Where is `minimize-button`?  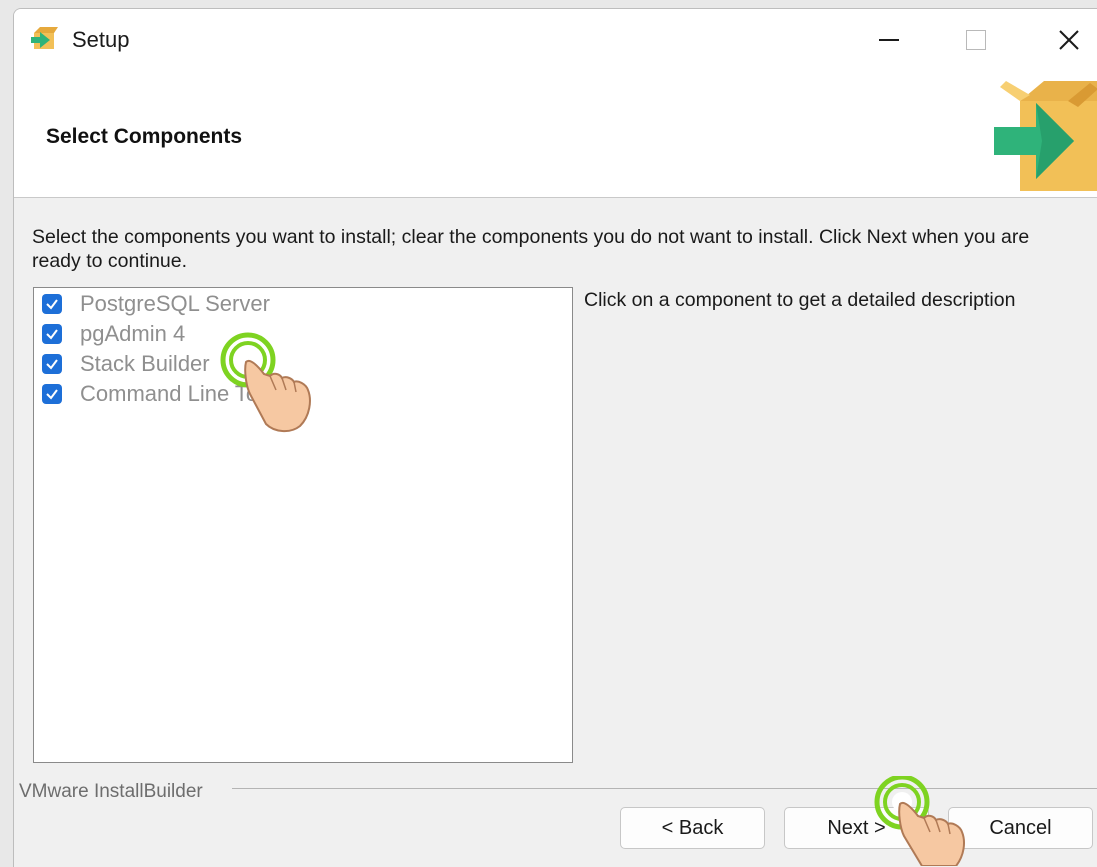
minimize-button is located at coordinates (889, 40).